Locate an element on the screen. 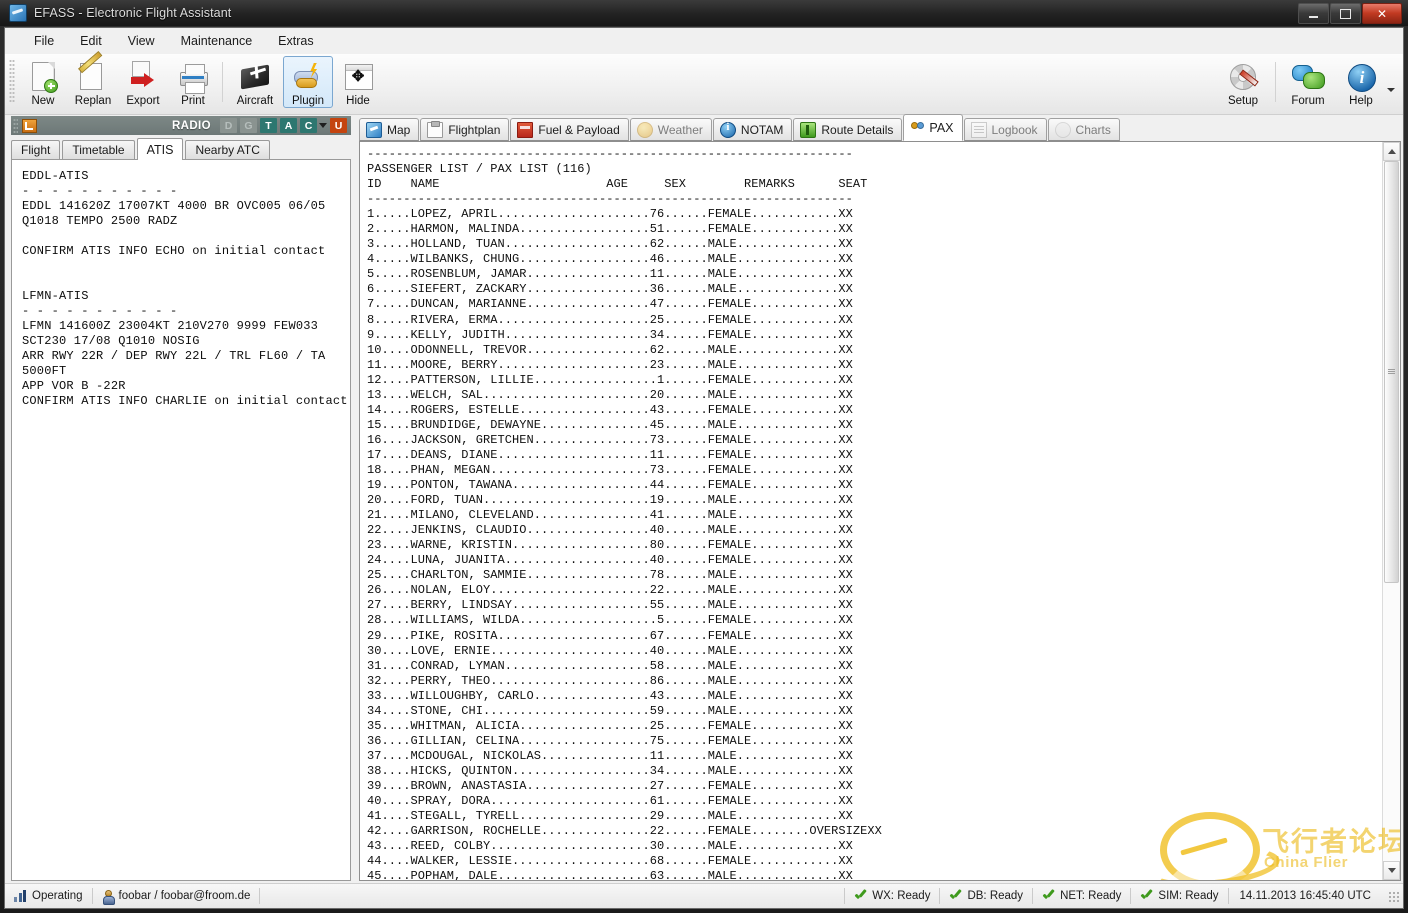 Image resolution: width=1408 pixels, height=913 pixels. left-tab-strip: Flight Timetable ATIS Nearby ATC is located at coordinates (181, 149).